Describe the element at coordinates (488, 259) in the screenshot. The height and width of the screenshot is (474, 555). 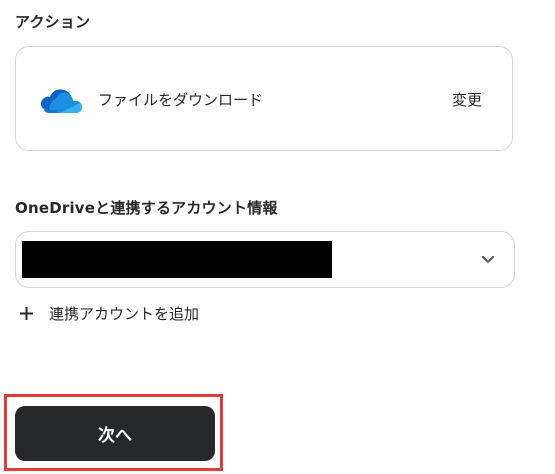
I see `chevron-down-icon` at that location.